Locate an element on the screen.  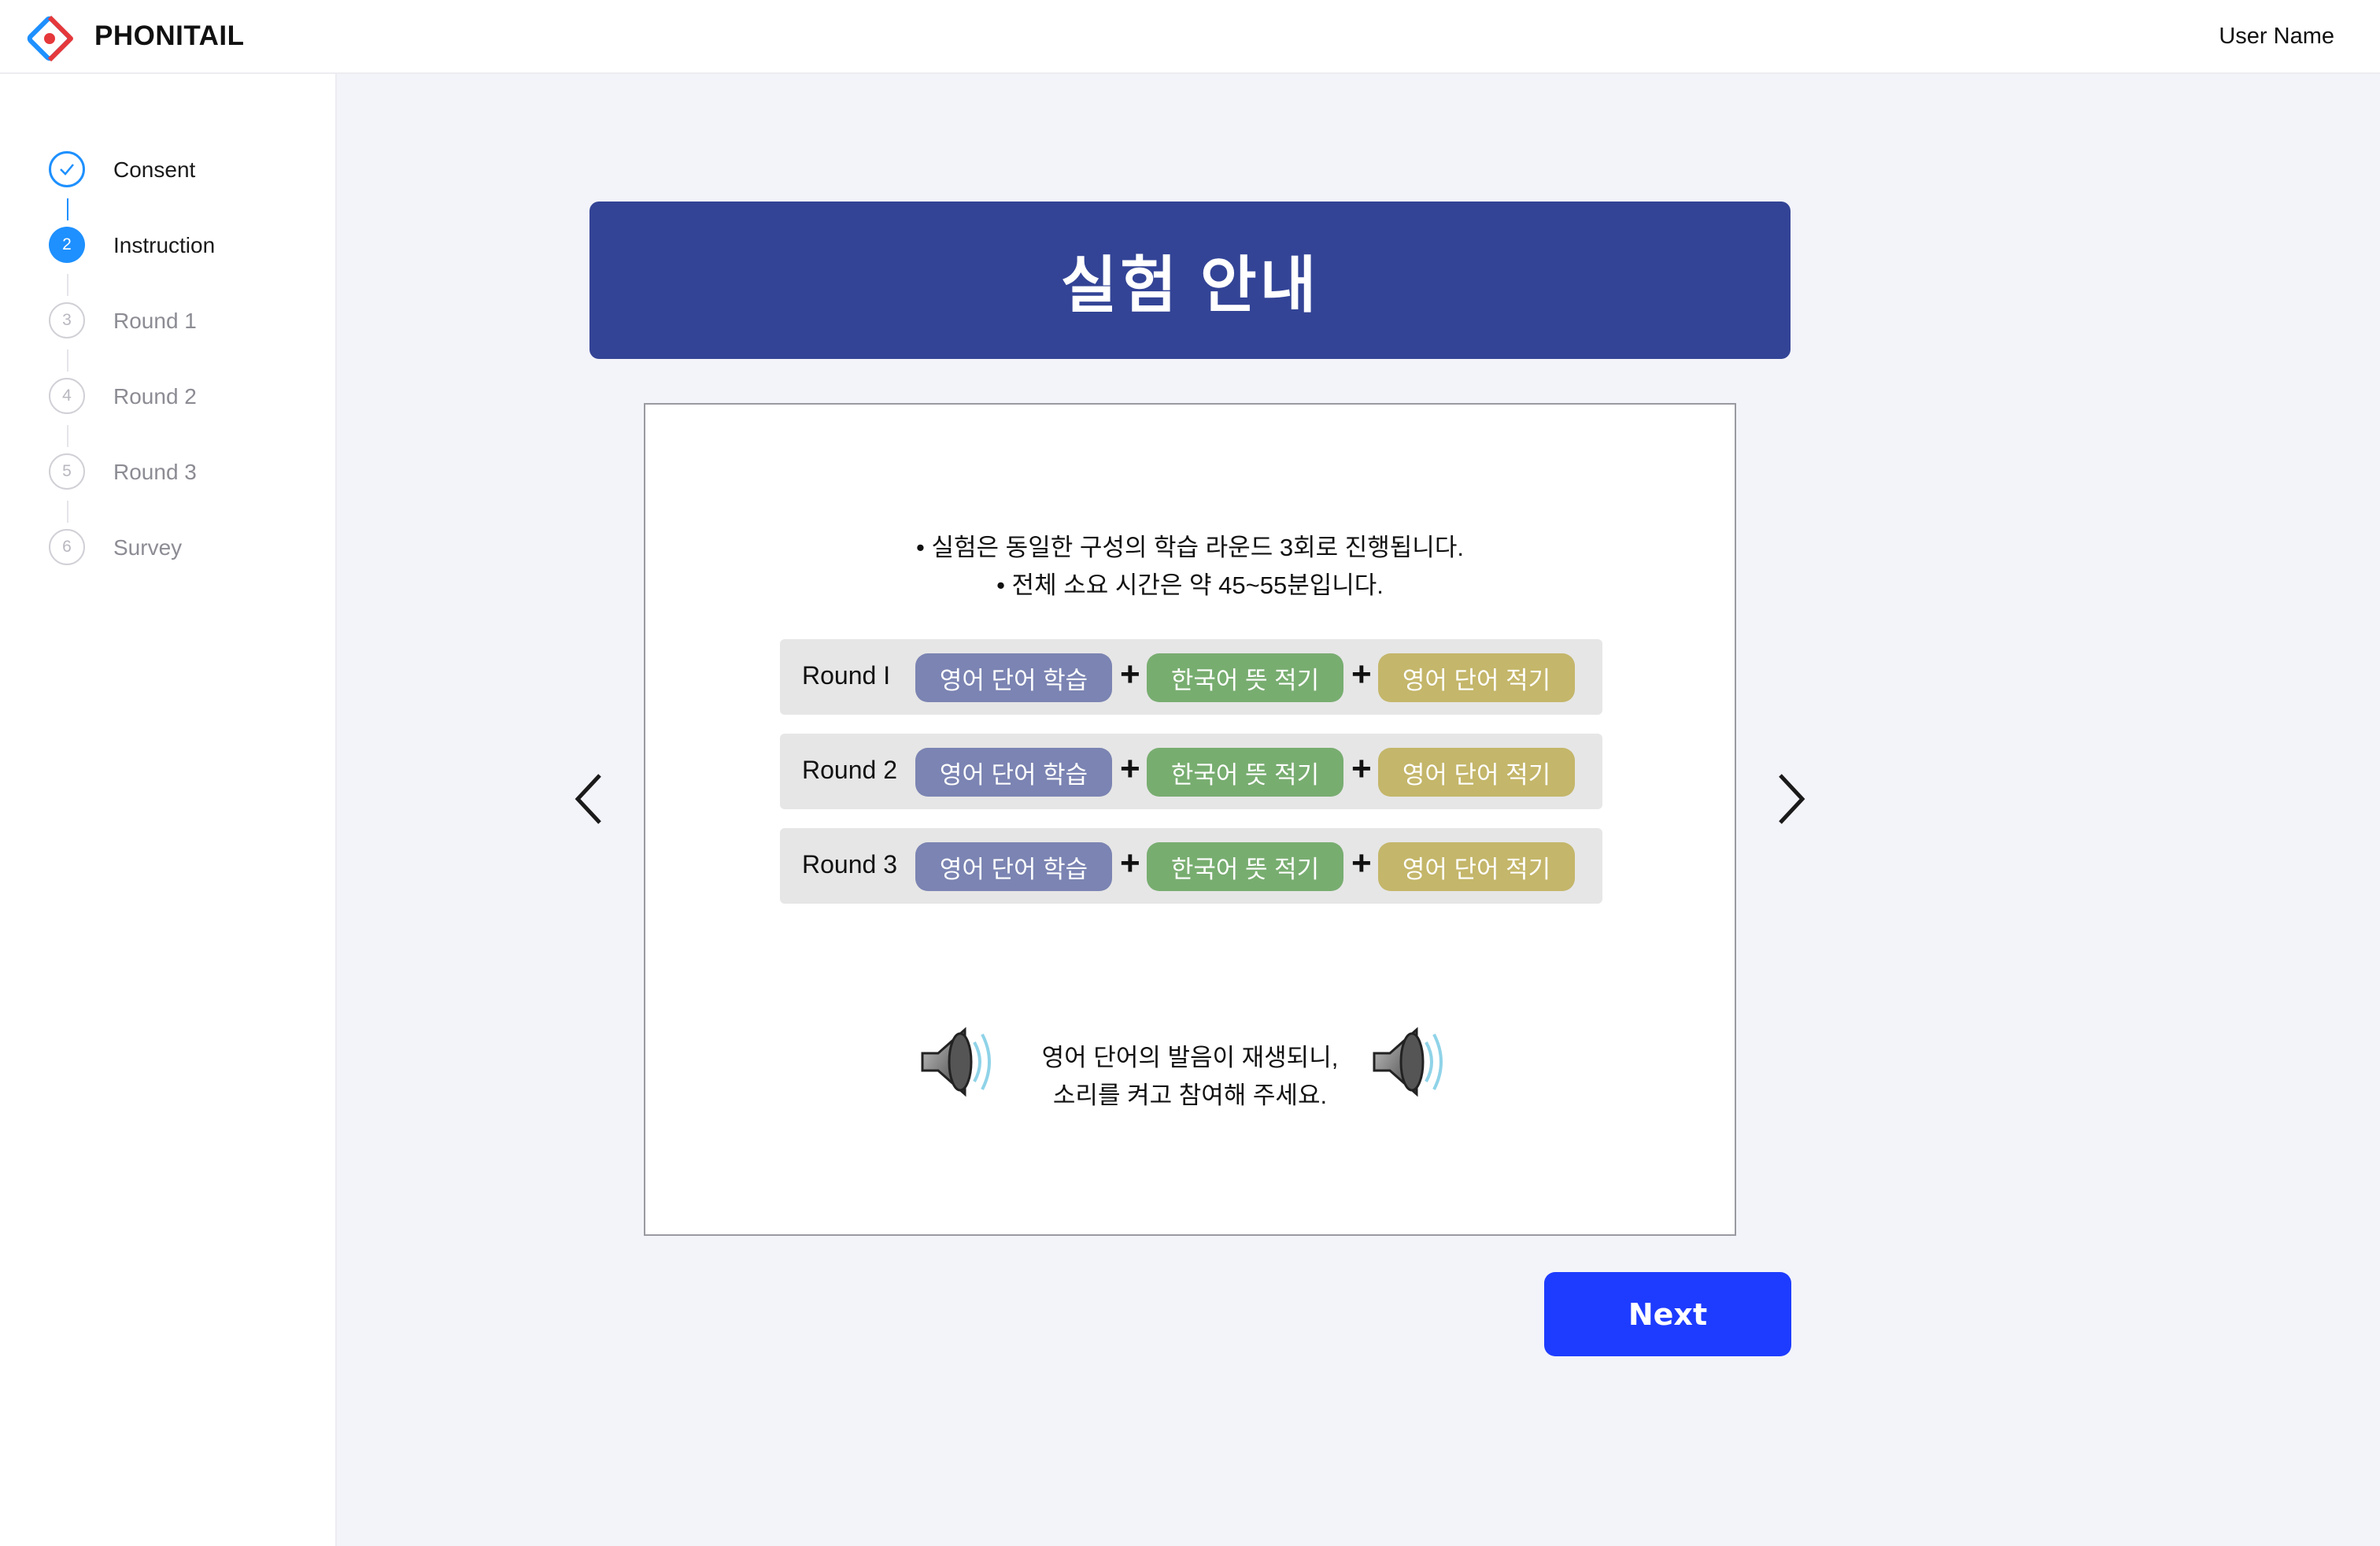
sidebar-step-round-2: 4 Round 2 is located at coordinates (182, 397).